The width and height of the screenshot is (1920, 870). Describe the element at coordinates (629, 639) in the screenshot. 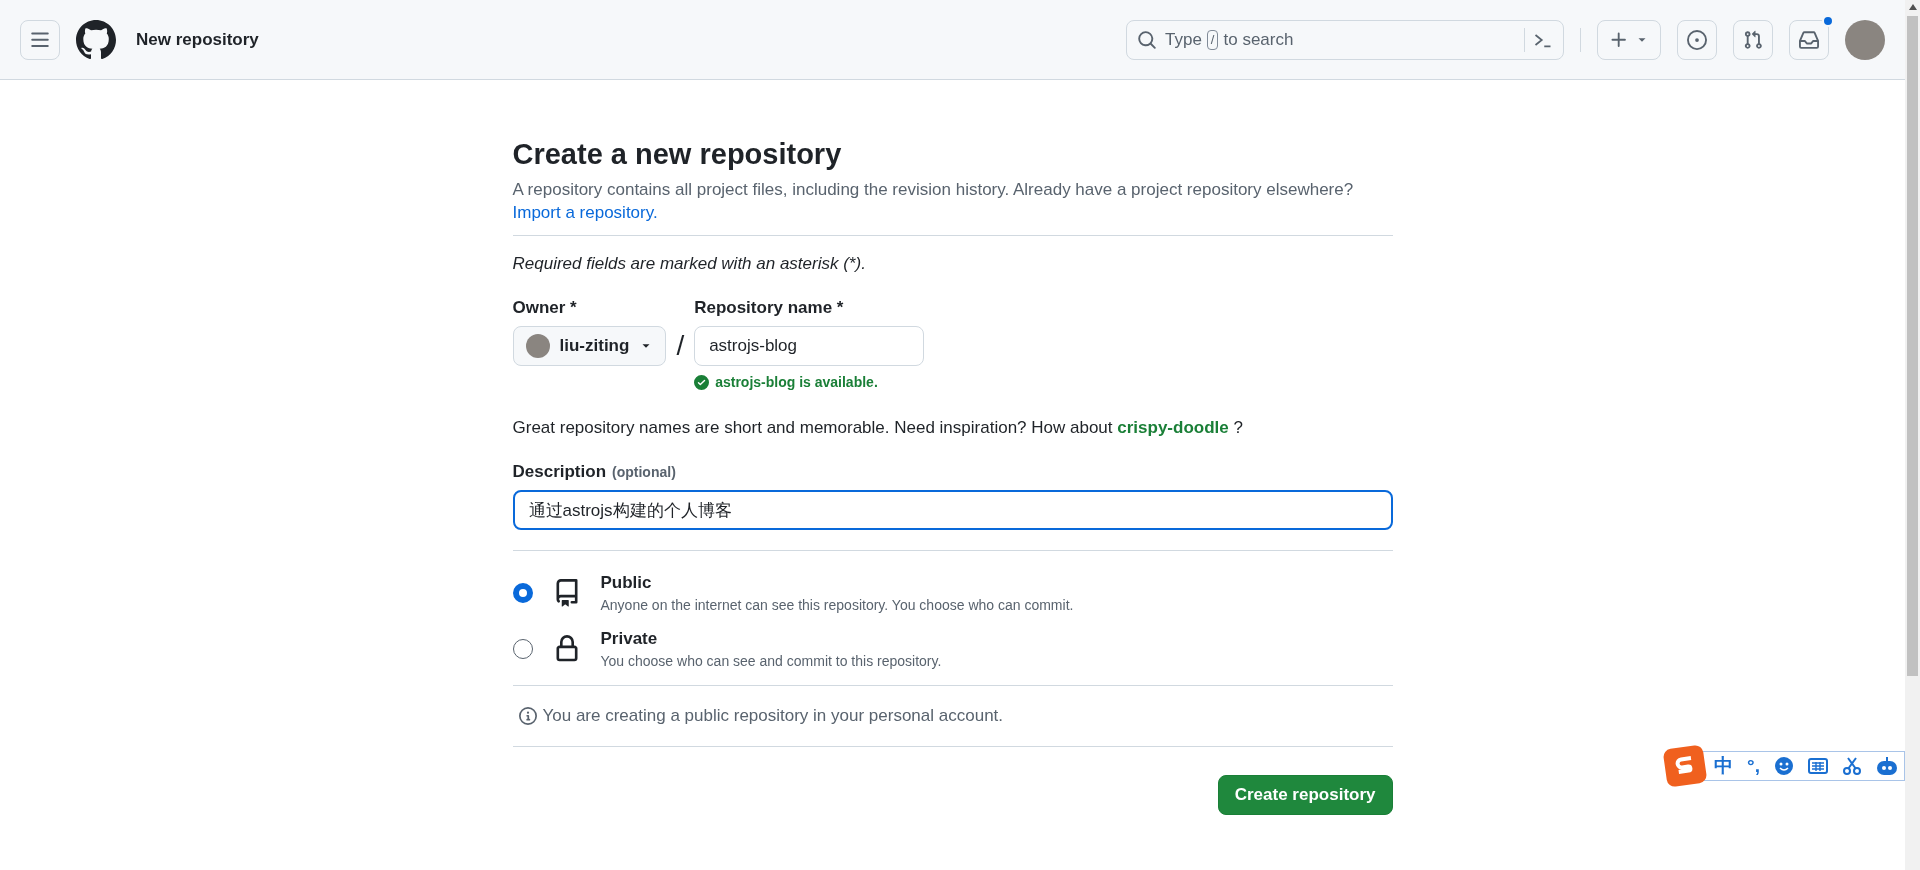

I see `visibility-title: Private` at that location.